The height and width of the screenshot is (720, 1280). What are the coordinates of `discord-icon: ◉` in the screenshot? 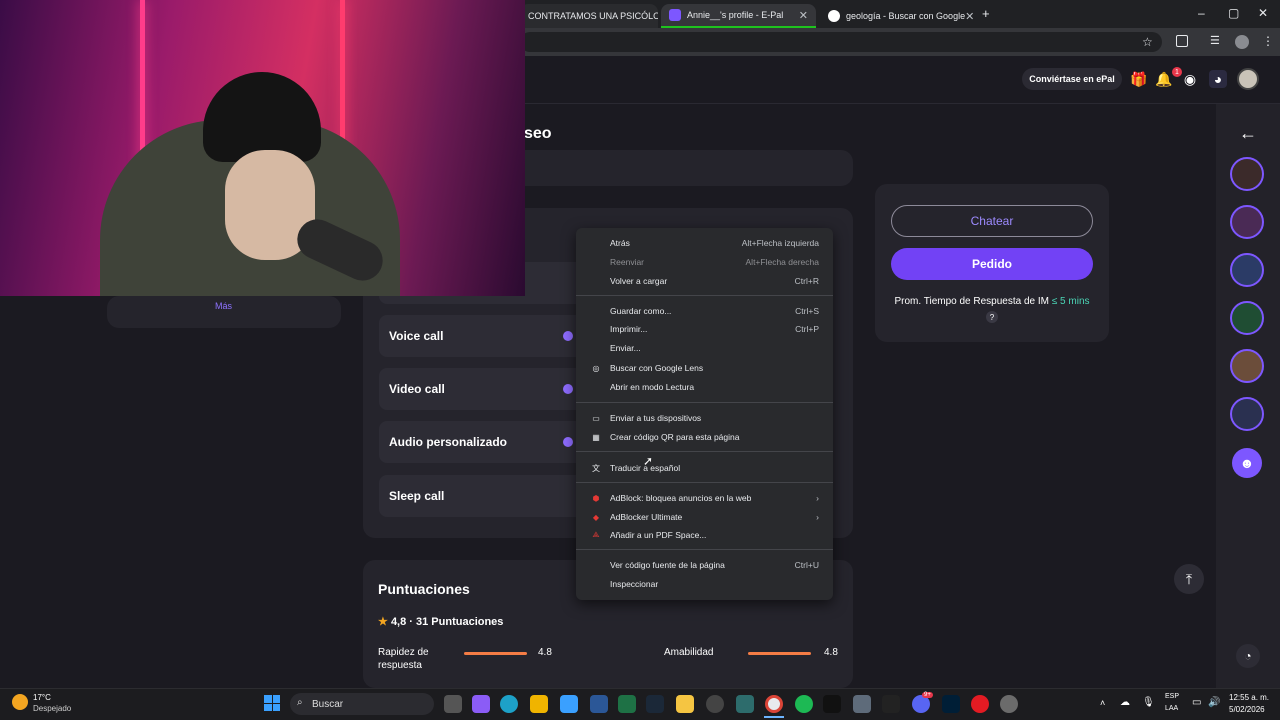 It's located at (1190, 79).